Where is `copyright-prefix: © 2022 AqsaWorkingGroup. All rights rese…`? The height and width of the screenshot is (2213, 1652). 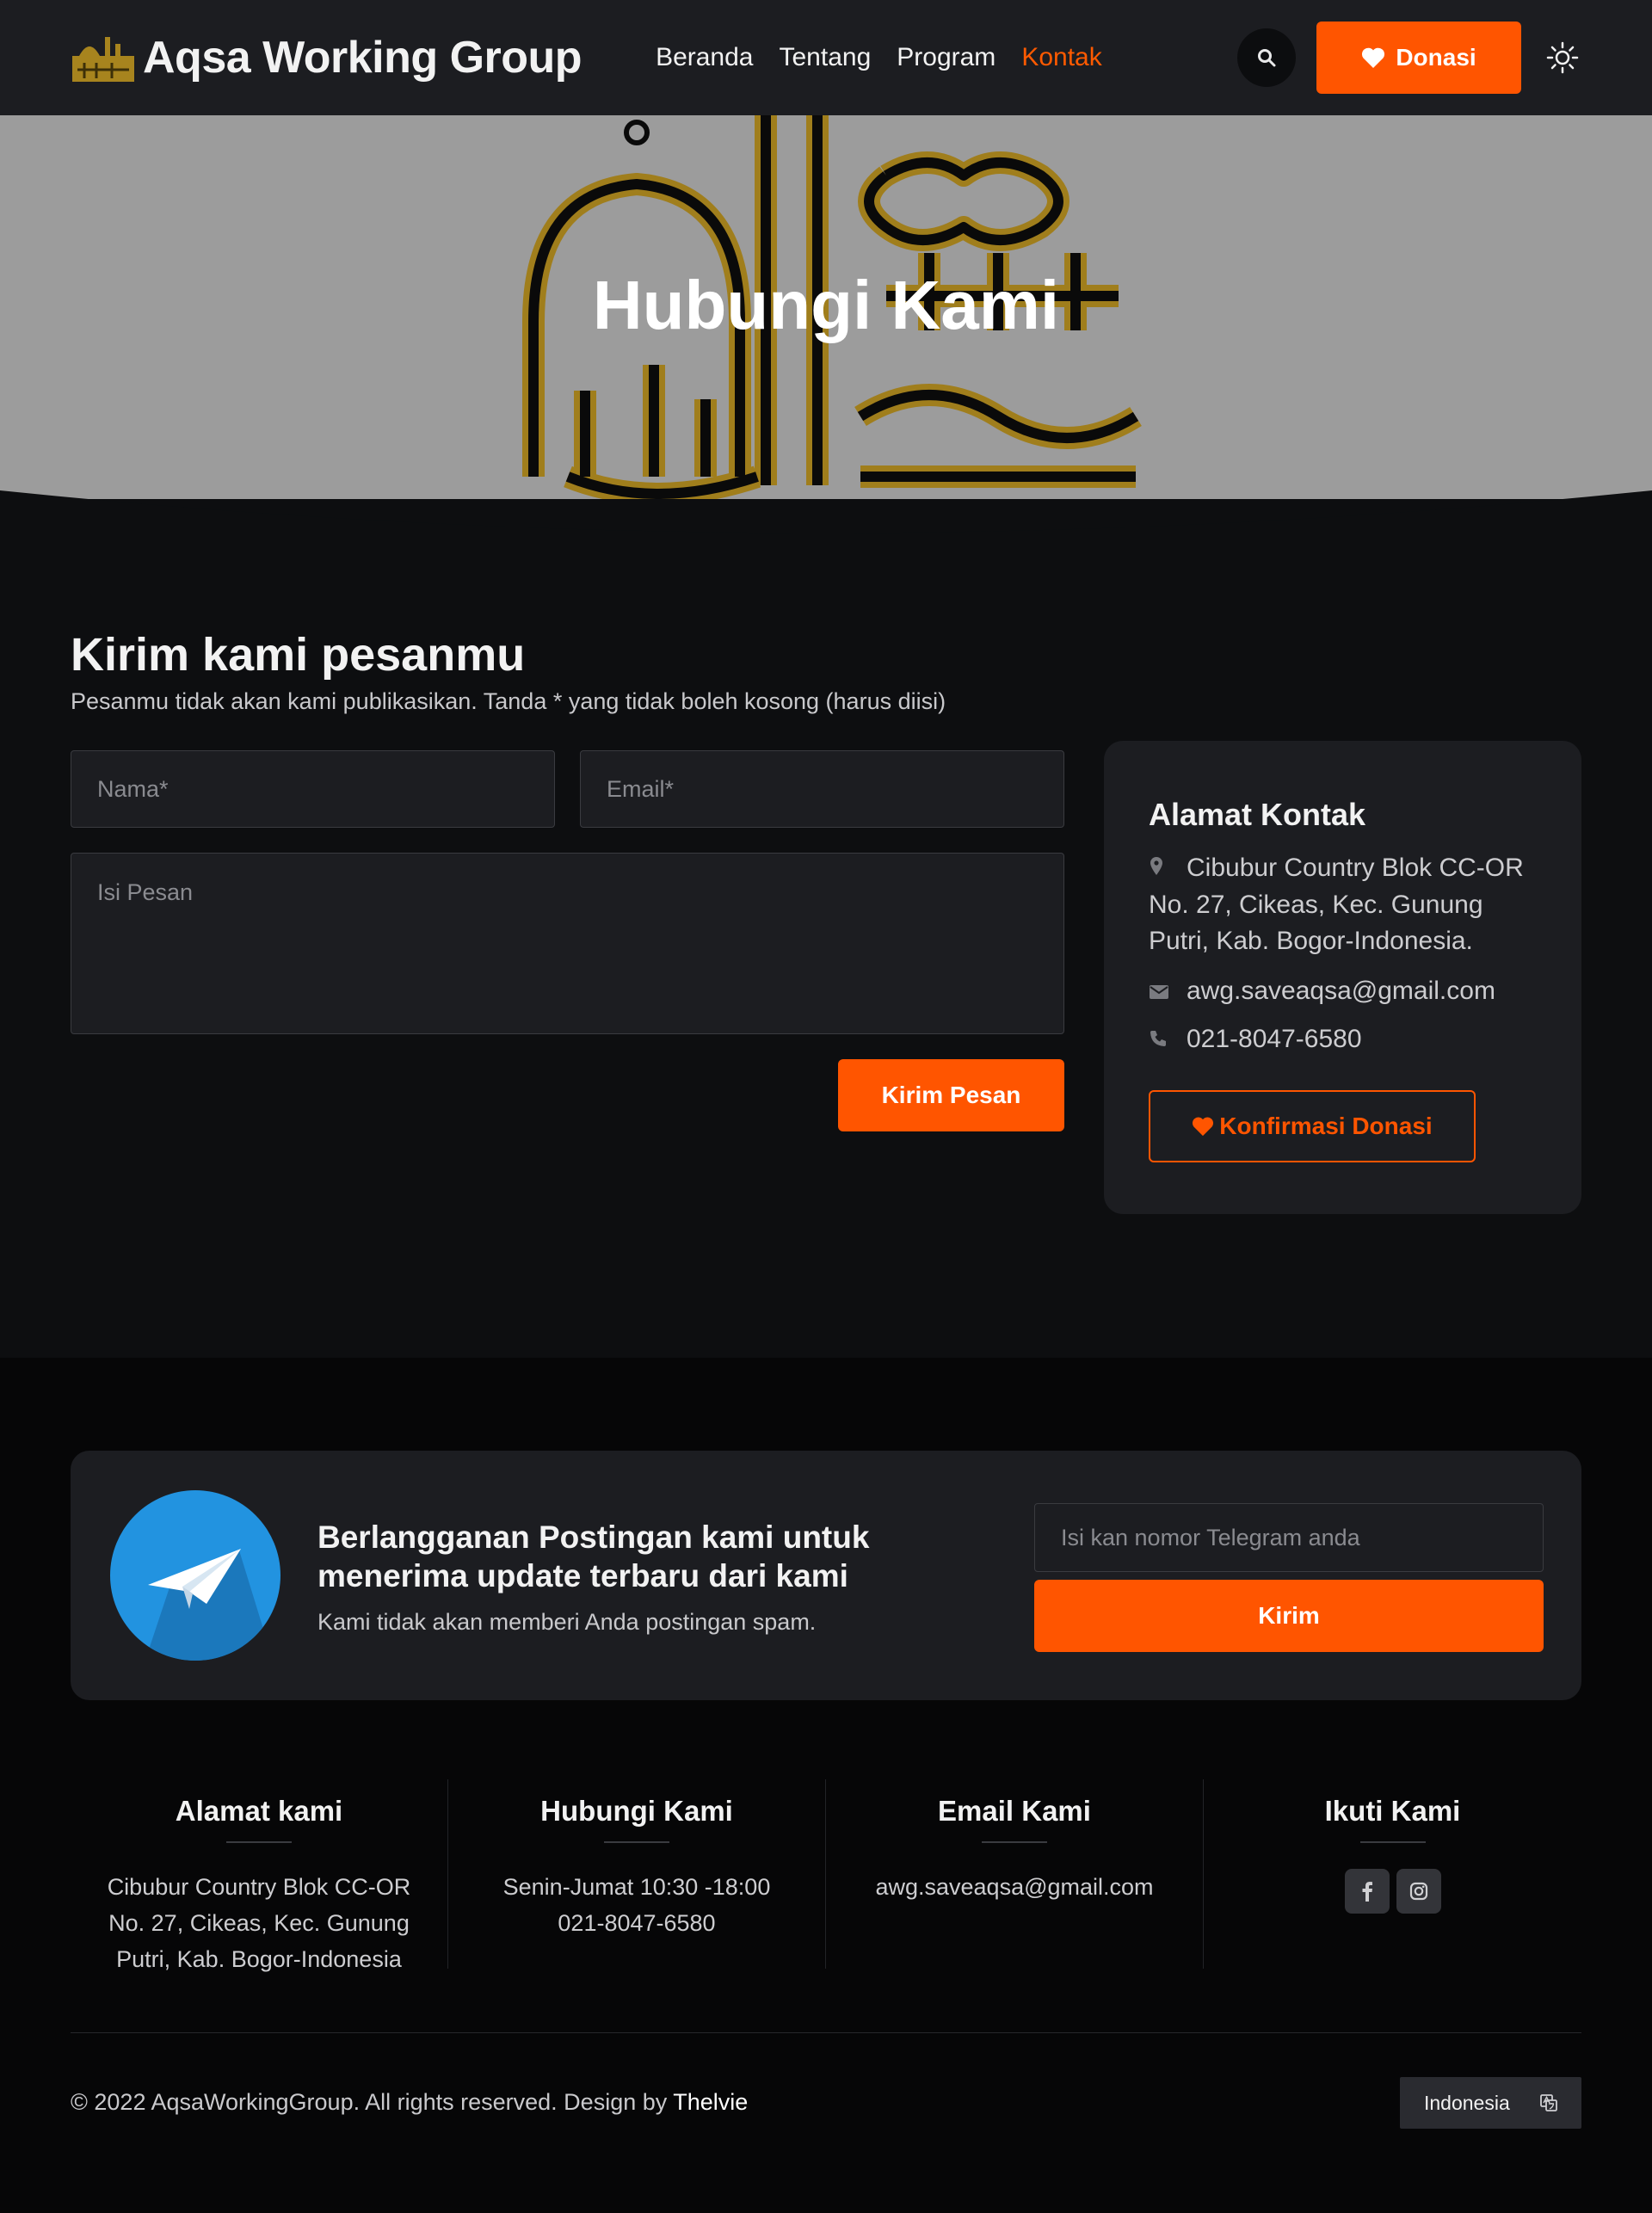 copyright-prefix: © 2022 AqsaWorkingGroup. All rights rese… is located at coordinates (372, 2102).